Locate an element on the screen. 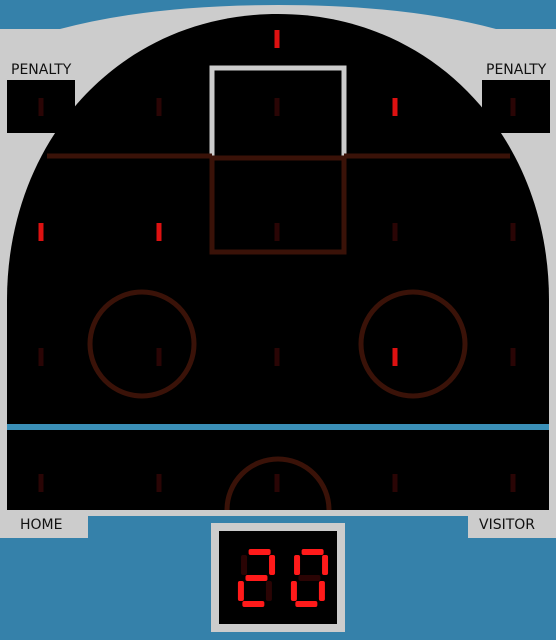  home-label: HOME is located at coordinates (41, 525).